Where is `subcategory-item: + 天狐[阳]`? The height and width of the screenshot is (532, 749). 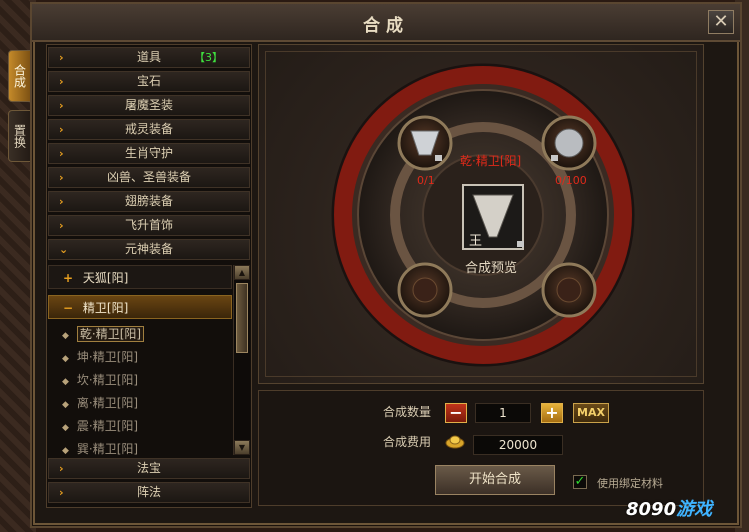 subcategory-item: + 天狐[阳] is located at coordinates (140, 277).